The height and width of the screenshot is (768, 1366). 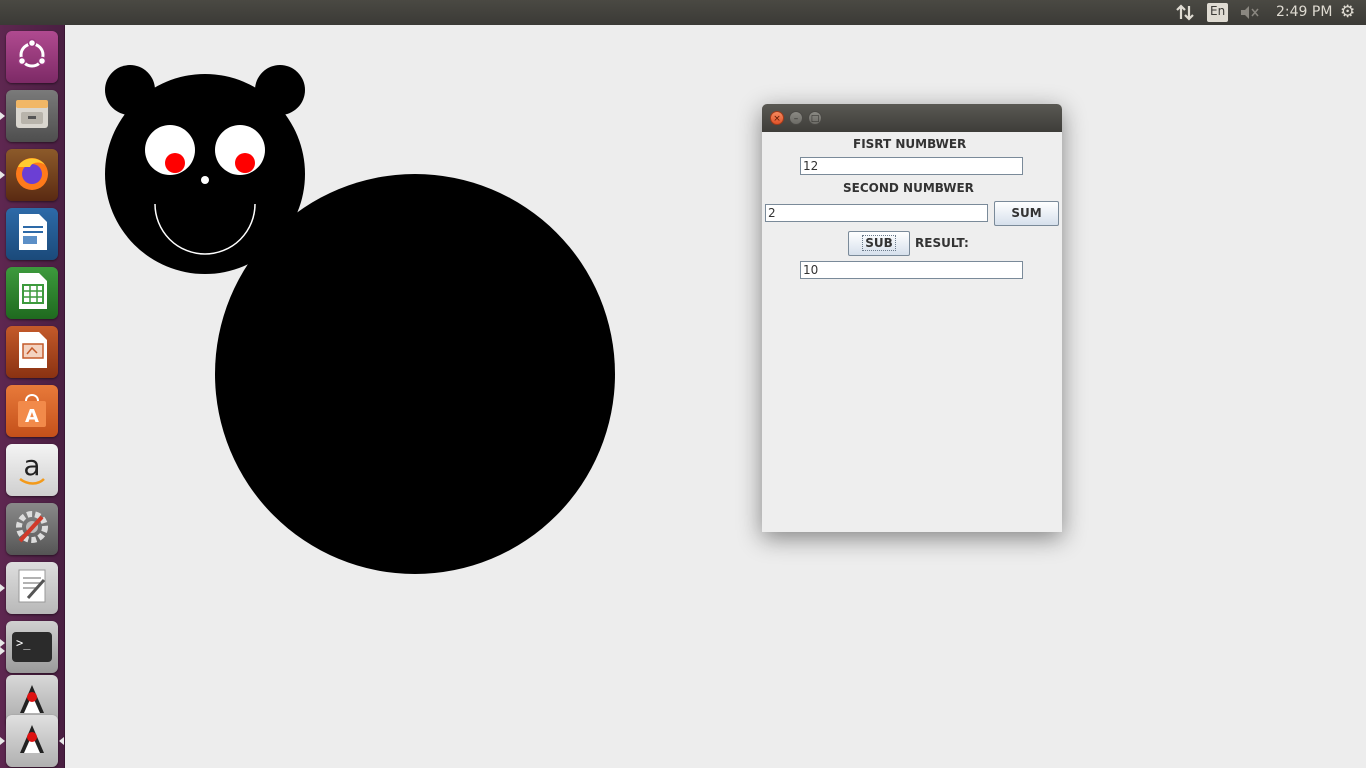 I want to click on launcher-amazon: a, so click(x=32, y=470).